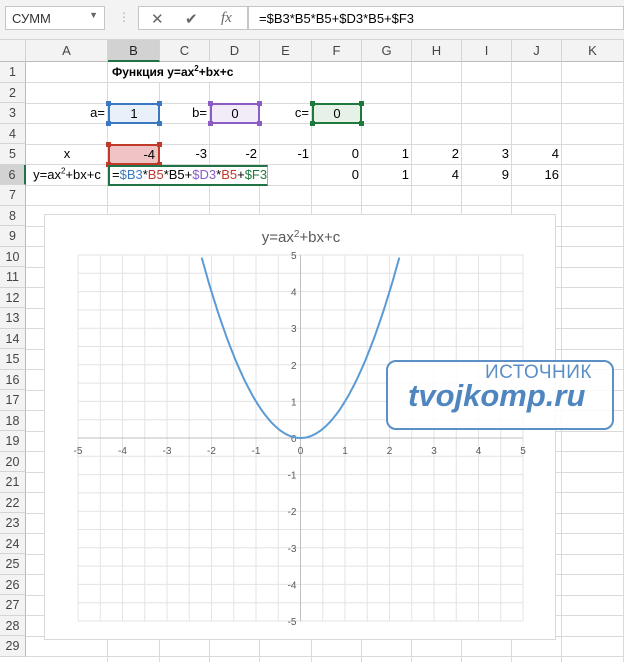 The image size is (624, 662). I want to click on row-header-4: 4, so click(13, 133).